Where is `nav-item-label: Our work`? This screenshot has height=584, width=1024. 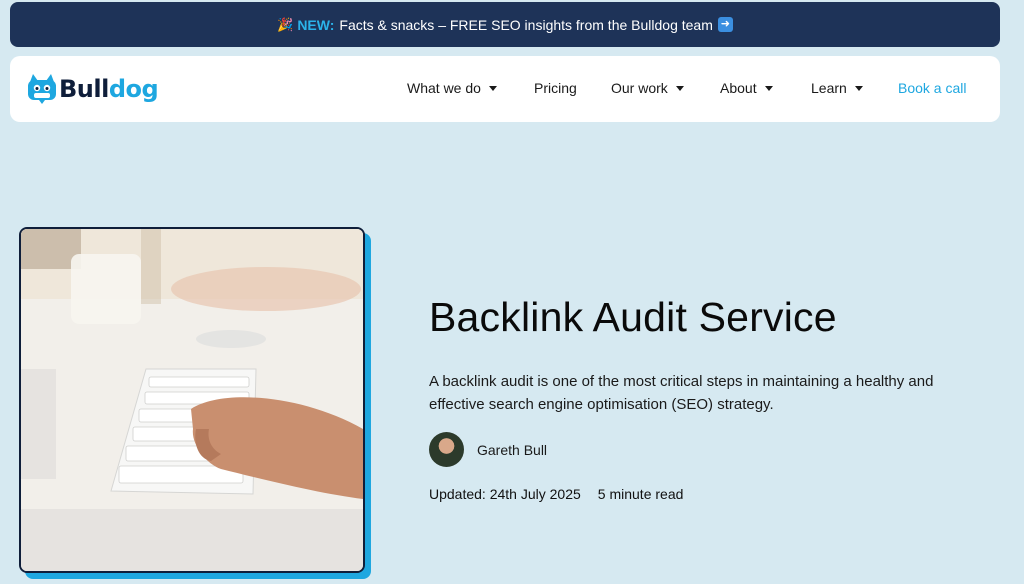 nav-item-label: Our work is located at coordinates (639, 88).